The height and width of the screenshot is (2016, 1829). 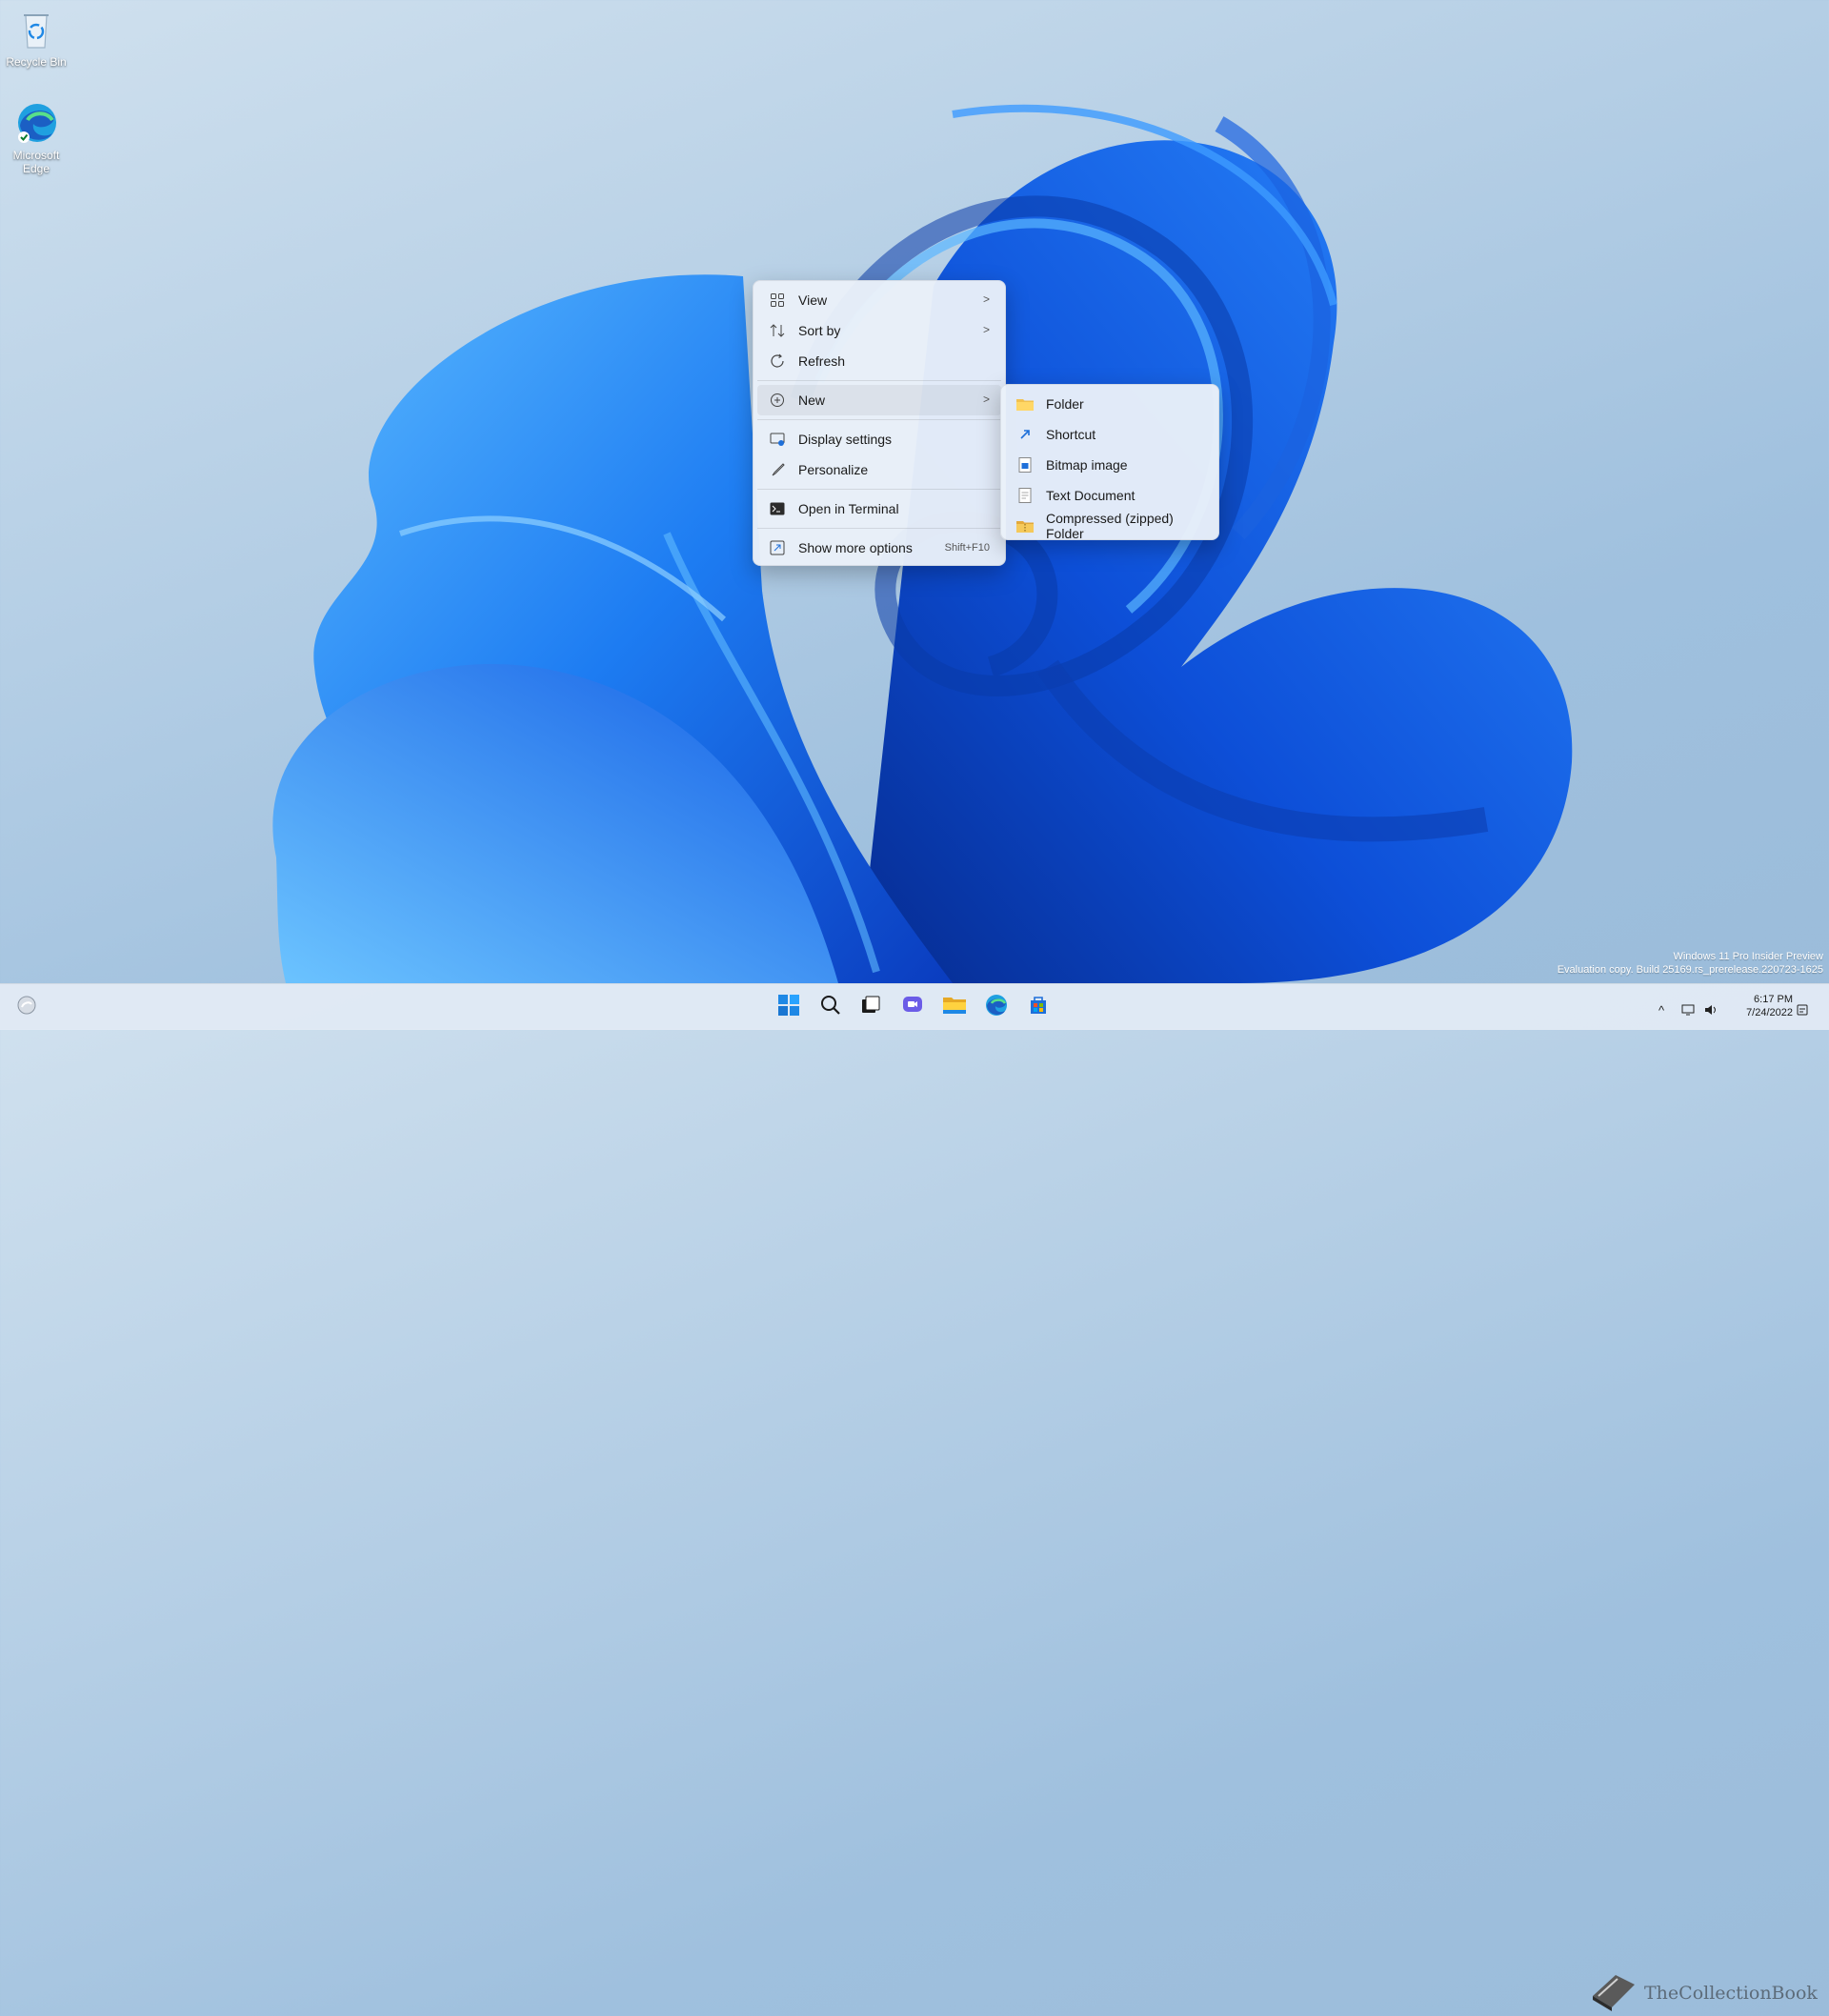 I want to click on book-icon, so click(x=1613, y=1991).